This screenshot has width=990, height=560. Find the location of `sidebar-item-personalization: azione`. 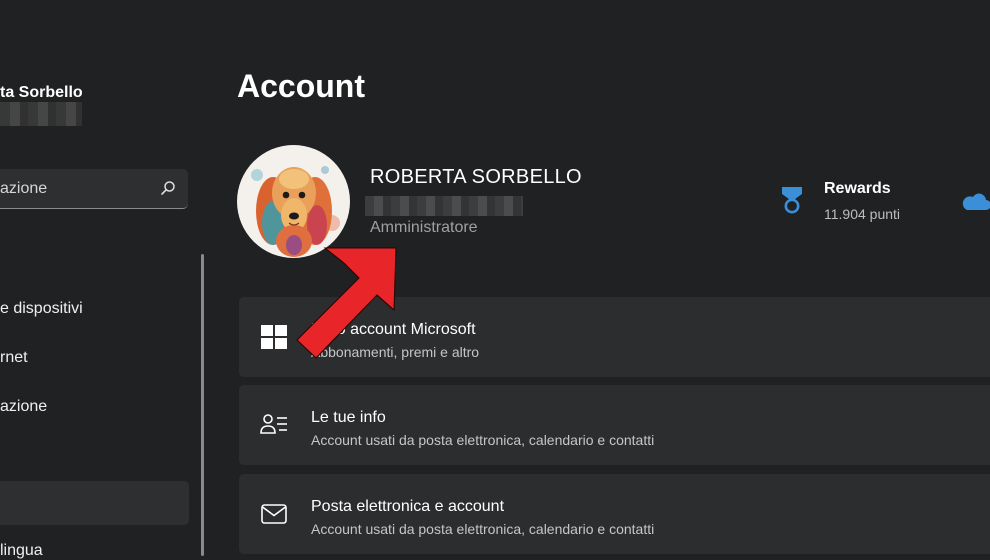

sidebar-item-personalization: azione is located at coordinates (23, 407).